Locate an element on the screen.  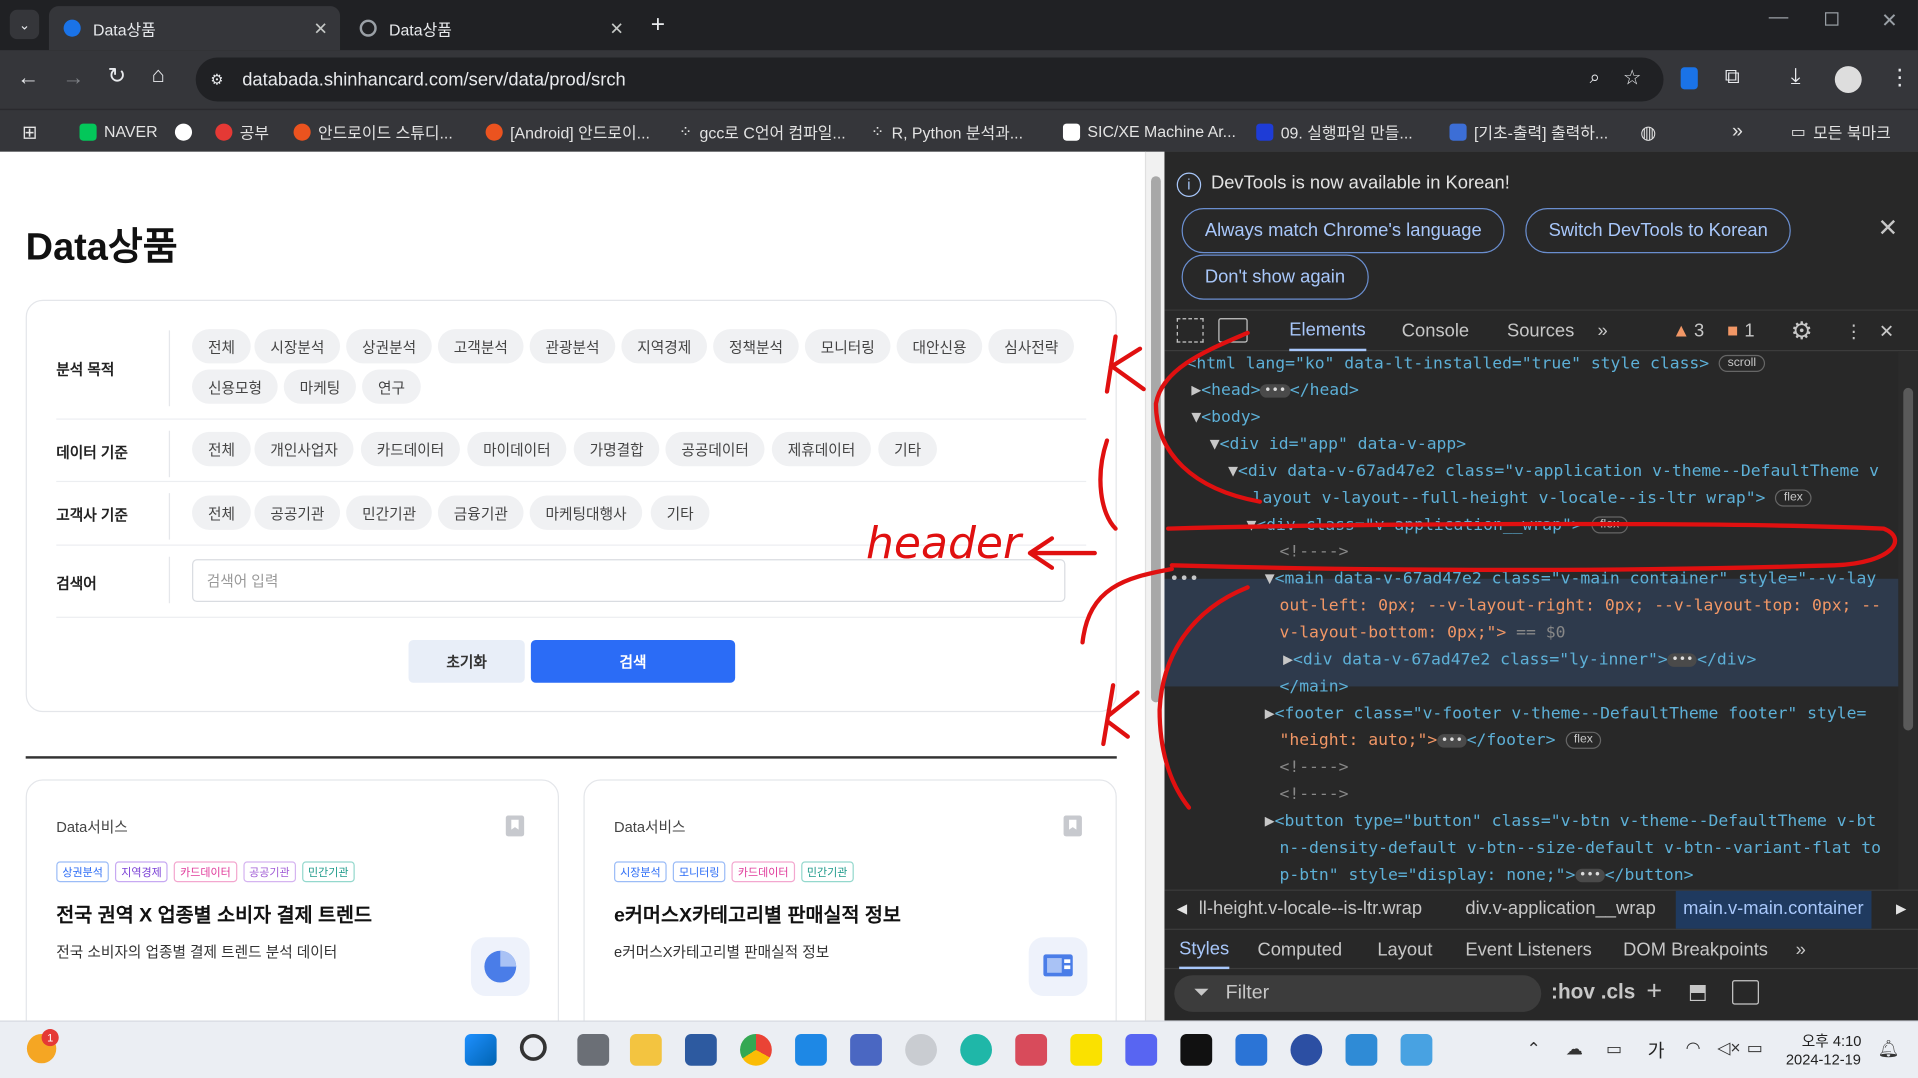
dom-line: ▶<head> ••• </head> is located at coordinates (1275, 391).